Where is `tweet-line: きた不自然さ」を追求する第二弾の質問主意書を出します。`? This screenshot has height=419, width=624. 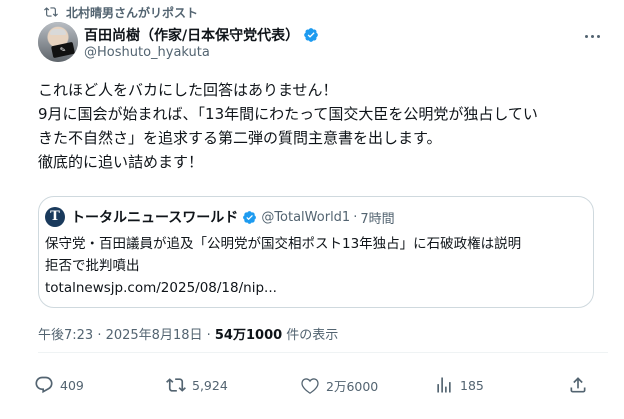 tweet-line: きた不自然さ」を追求する第二弾の質問主意書を出します。 is located at coordinates (240, 138).